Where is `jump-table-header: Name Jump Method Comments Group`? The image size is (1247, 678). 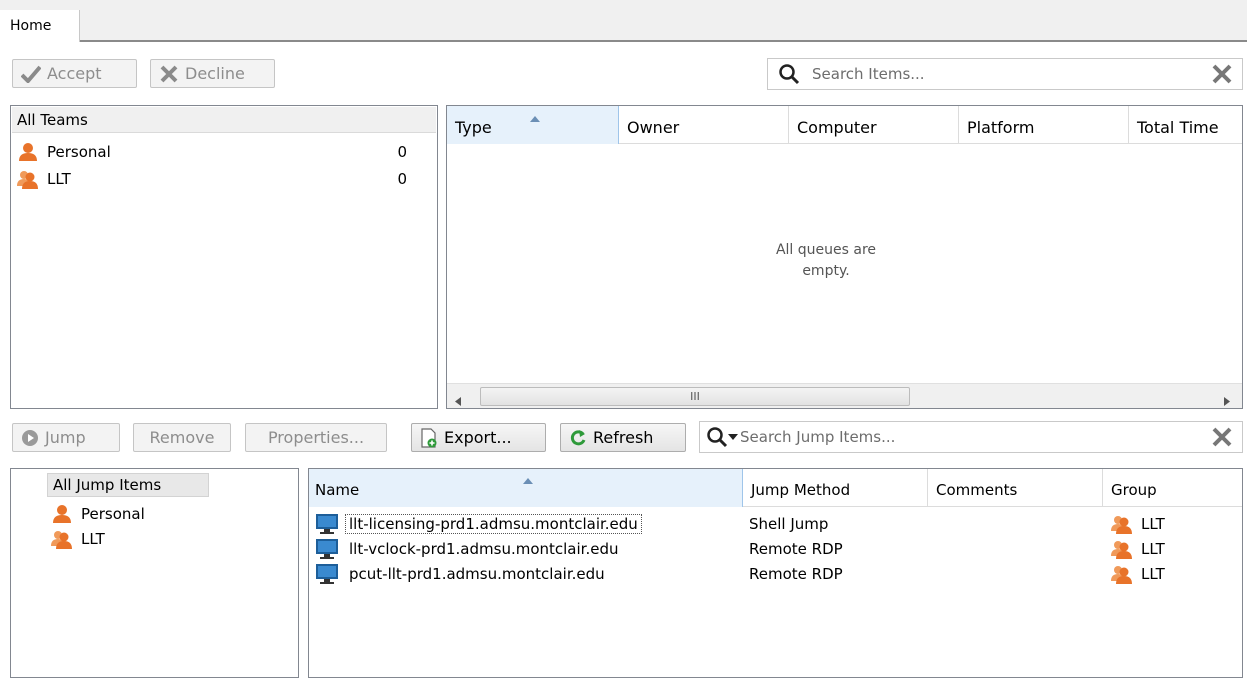 jump-table-header: Name Jump Method Comments Group is located at coordinates (775, 488).